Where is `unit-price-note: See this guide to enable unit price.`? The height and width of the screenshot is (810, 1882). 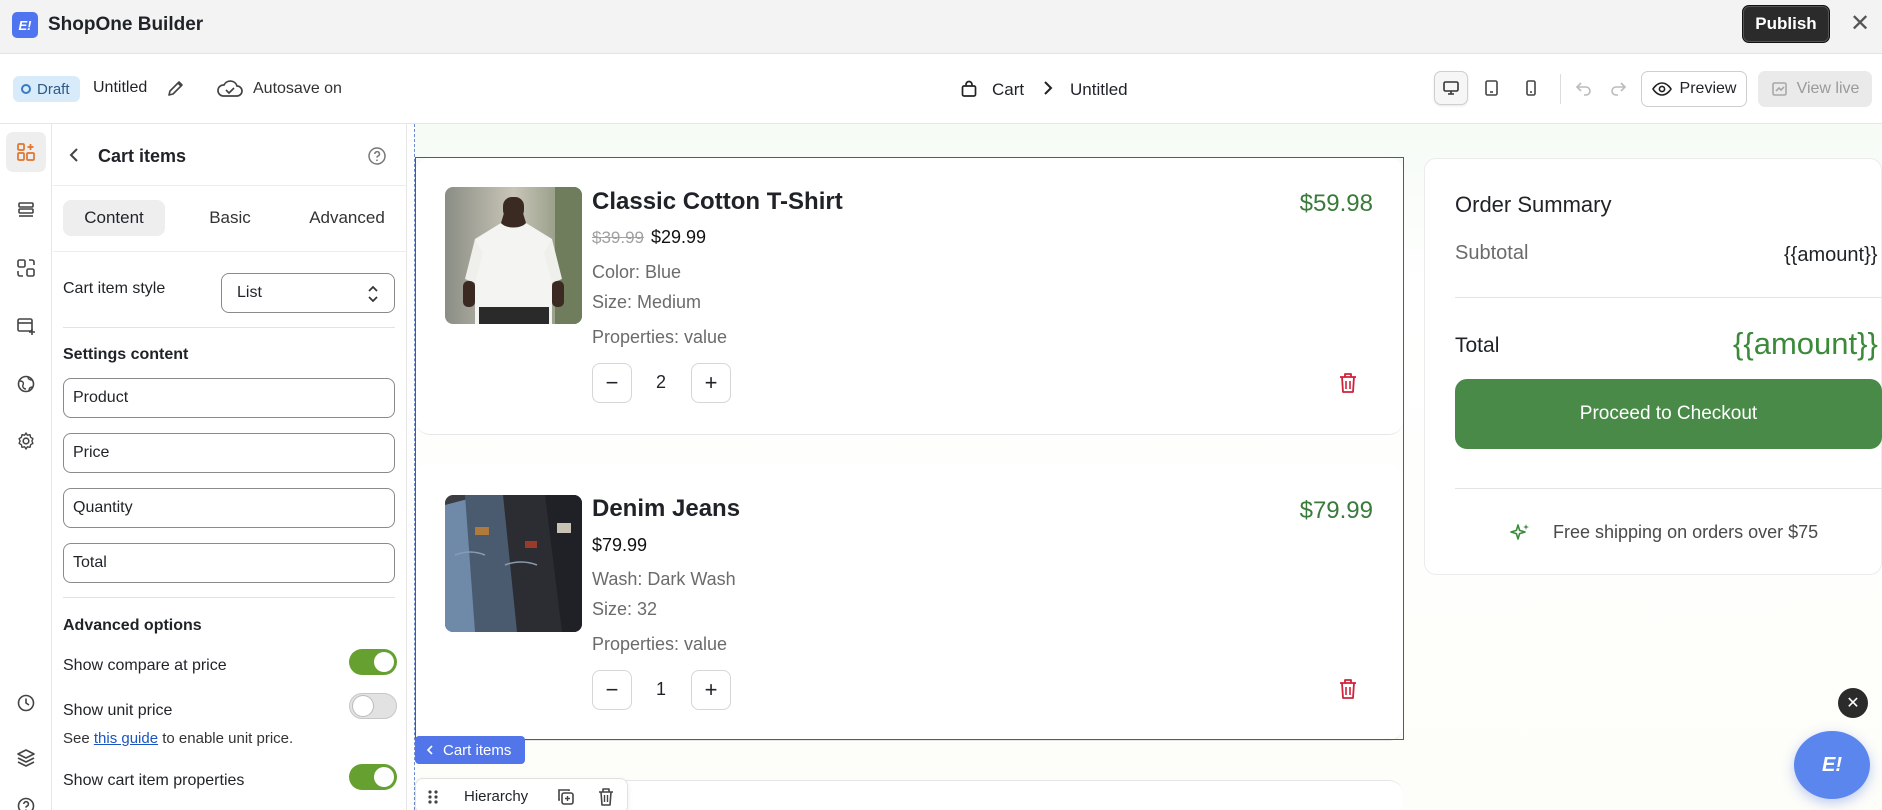 unit-price-note: See this guide to enable unit price. is located at coordinates (178, 738).